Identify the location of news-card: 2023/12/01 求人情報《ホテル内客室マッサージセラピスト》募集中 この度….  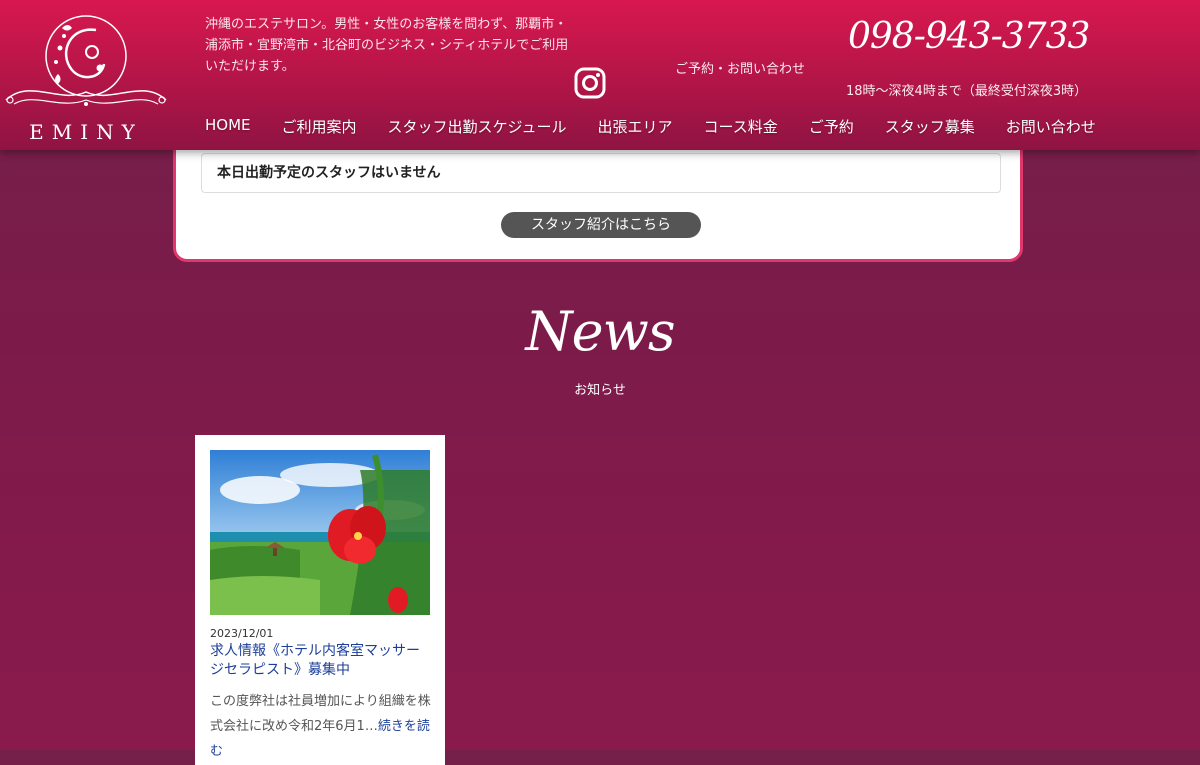
(320, 600).